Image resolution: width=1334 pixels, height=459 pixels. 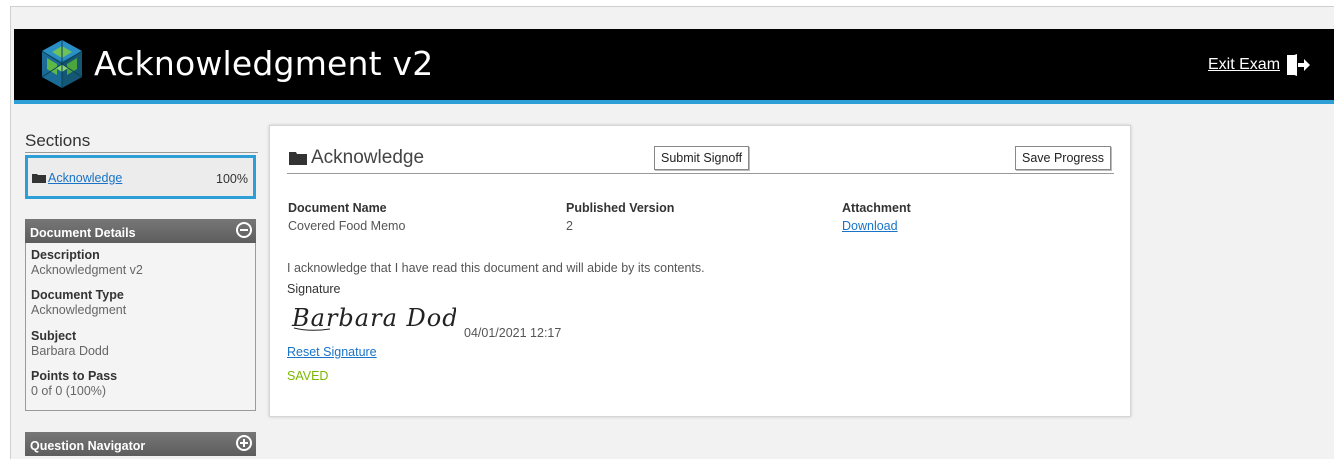 I want to click on signature-date: 04/01/2021 12:17, so click(x=513, y=333).